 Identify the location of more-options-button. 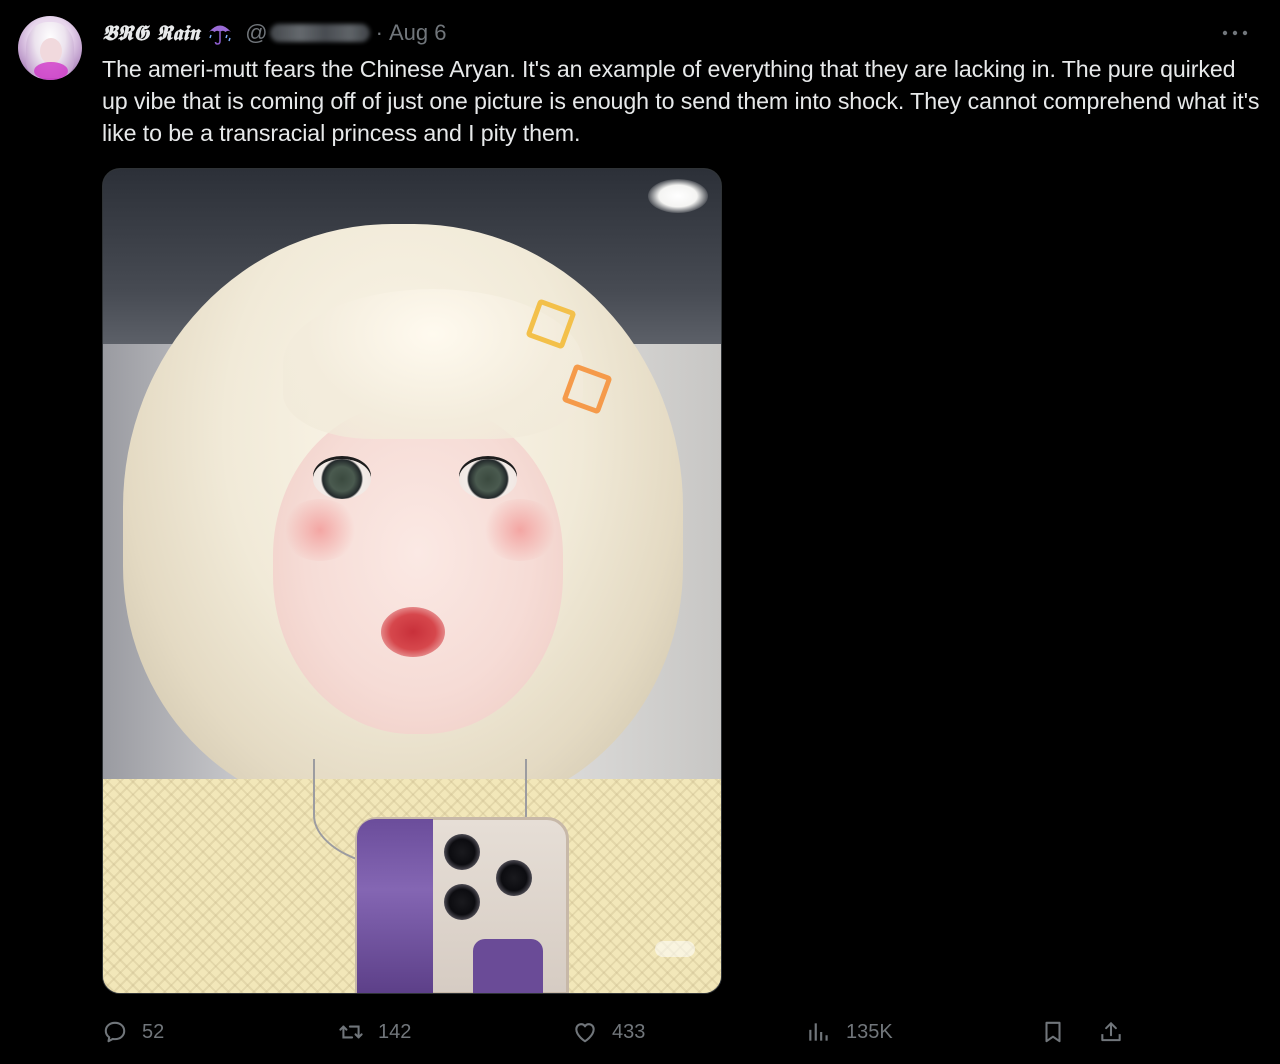
(1235, 33).